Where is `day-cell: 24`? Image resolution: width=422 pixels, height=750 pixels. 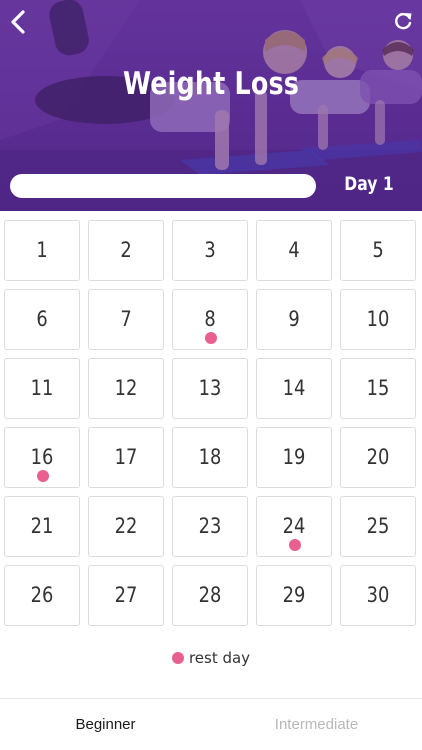
day-cell: 24 is located at coordinates (294, 526).